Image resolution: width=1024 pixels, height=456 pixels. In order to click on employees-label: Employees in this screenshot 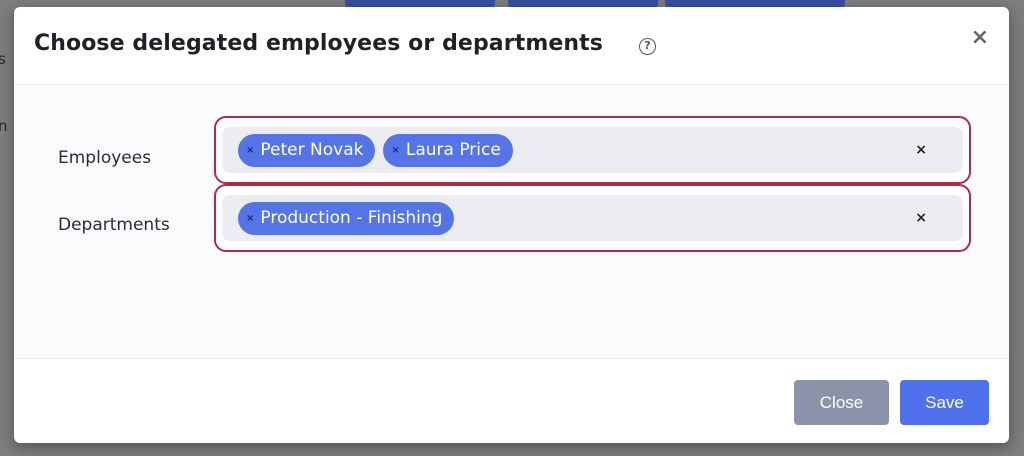, I will do `click(105, 158)`.